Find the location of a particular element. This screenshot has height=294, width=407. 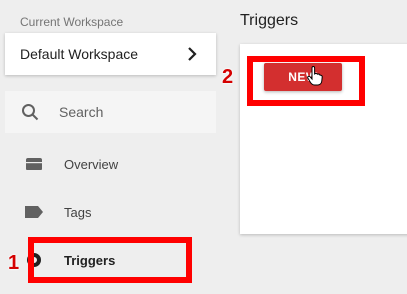

chevron-right-icon is located at coordinates (192, 54).